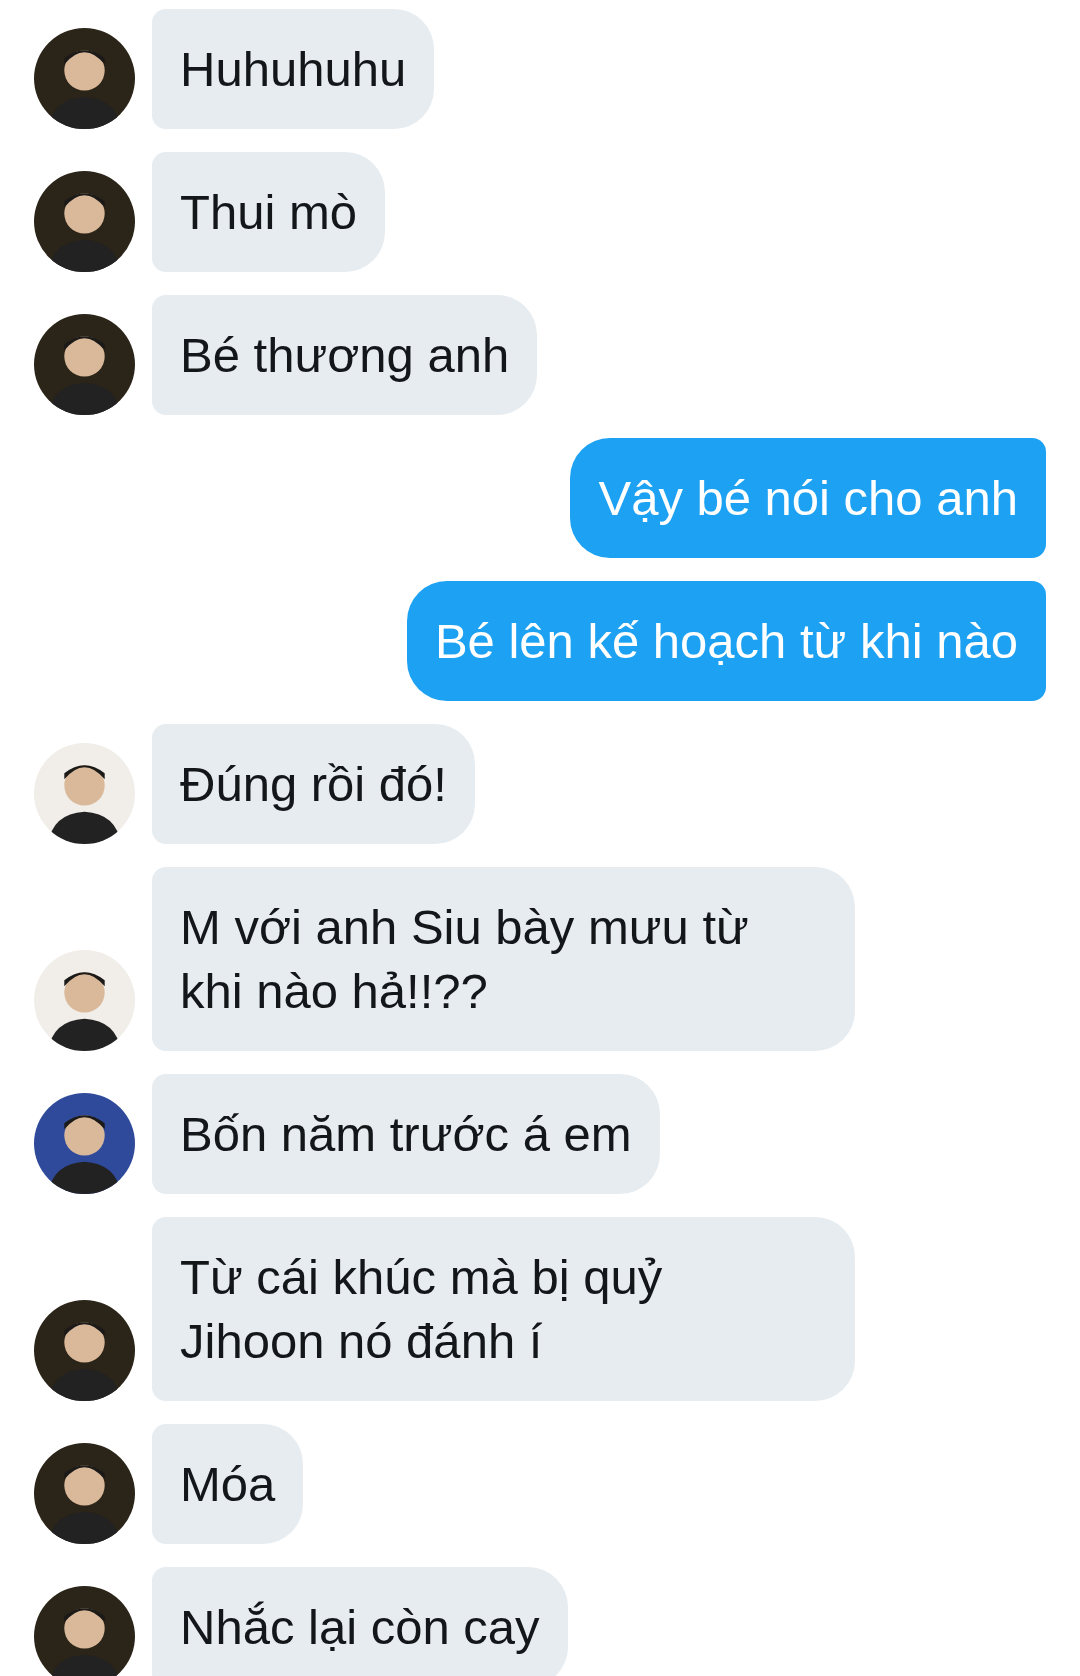 The width and height of the screenshot is (1080, 1676). I want to click on message-bubble: M với anh Siu bày mưu từ khi nào hả!!??, so click(503, 959).